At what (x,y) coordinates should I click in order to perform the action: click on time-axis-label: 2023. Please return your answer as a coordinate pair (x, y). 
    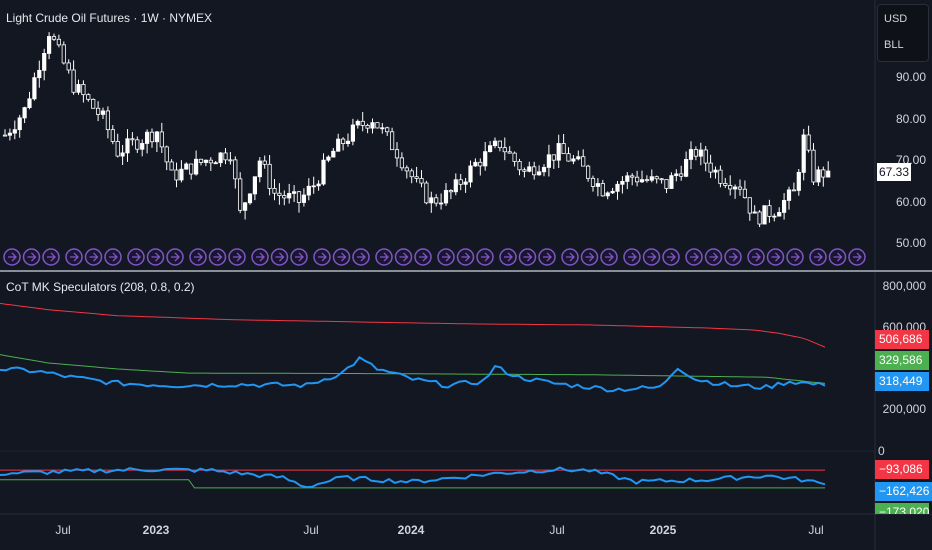
    Looking at the image, I should click on (156, 530).